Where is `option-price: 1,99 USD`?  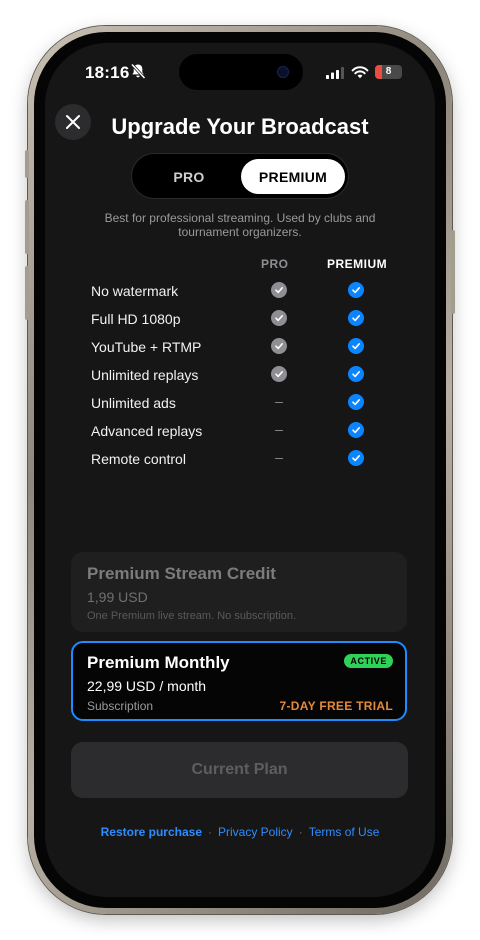 option-price: 1,99 USD is located at coordinates (117, 597).